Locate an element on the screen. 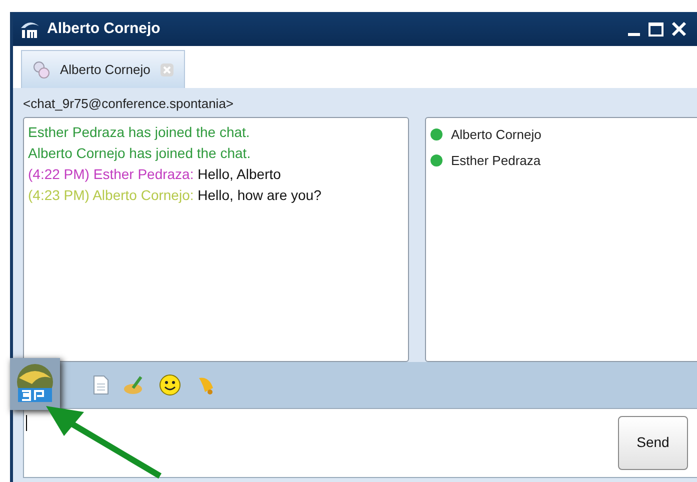  sp-logo-icon is located at coordinates (35, 384).